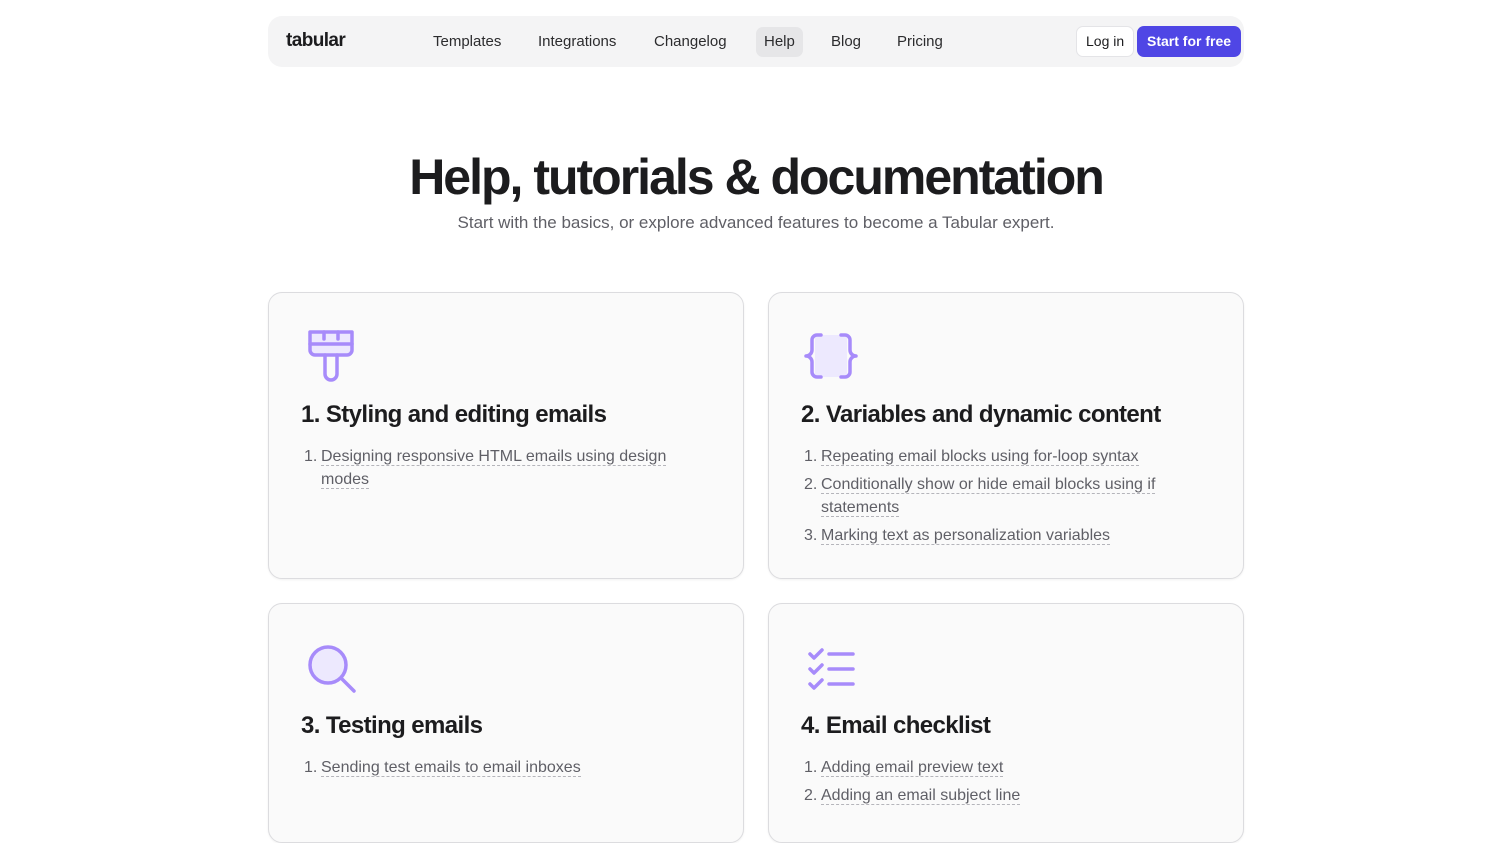 The height and width of the screenshot is (843, 1512). I want to click on nav-link-pricing: Pricing, so click(920, 42).